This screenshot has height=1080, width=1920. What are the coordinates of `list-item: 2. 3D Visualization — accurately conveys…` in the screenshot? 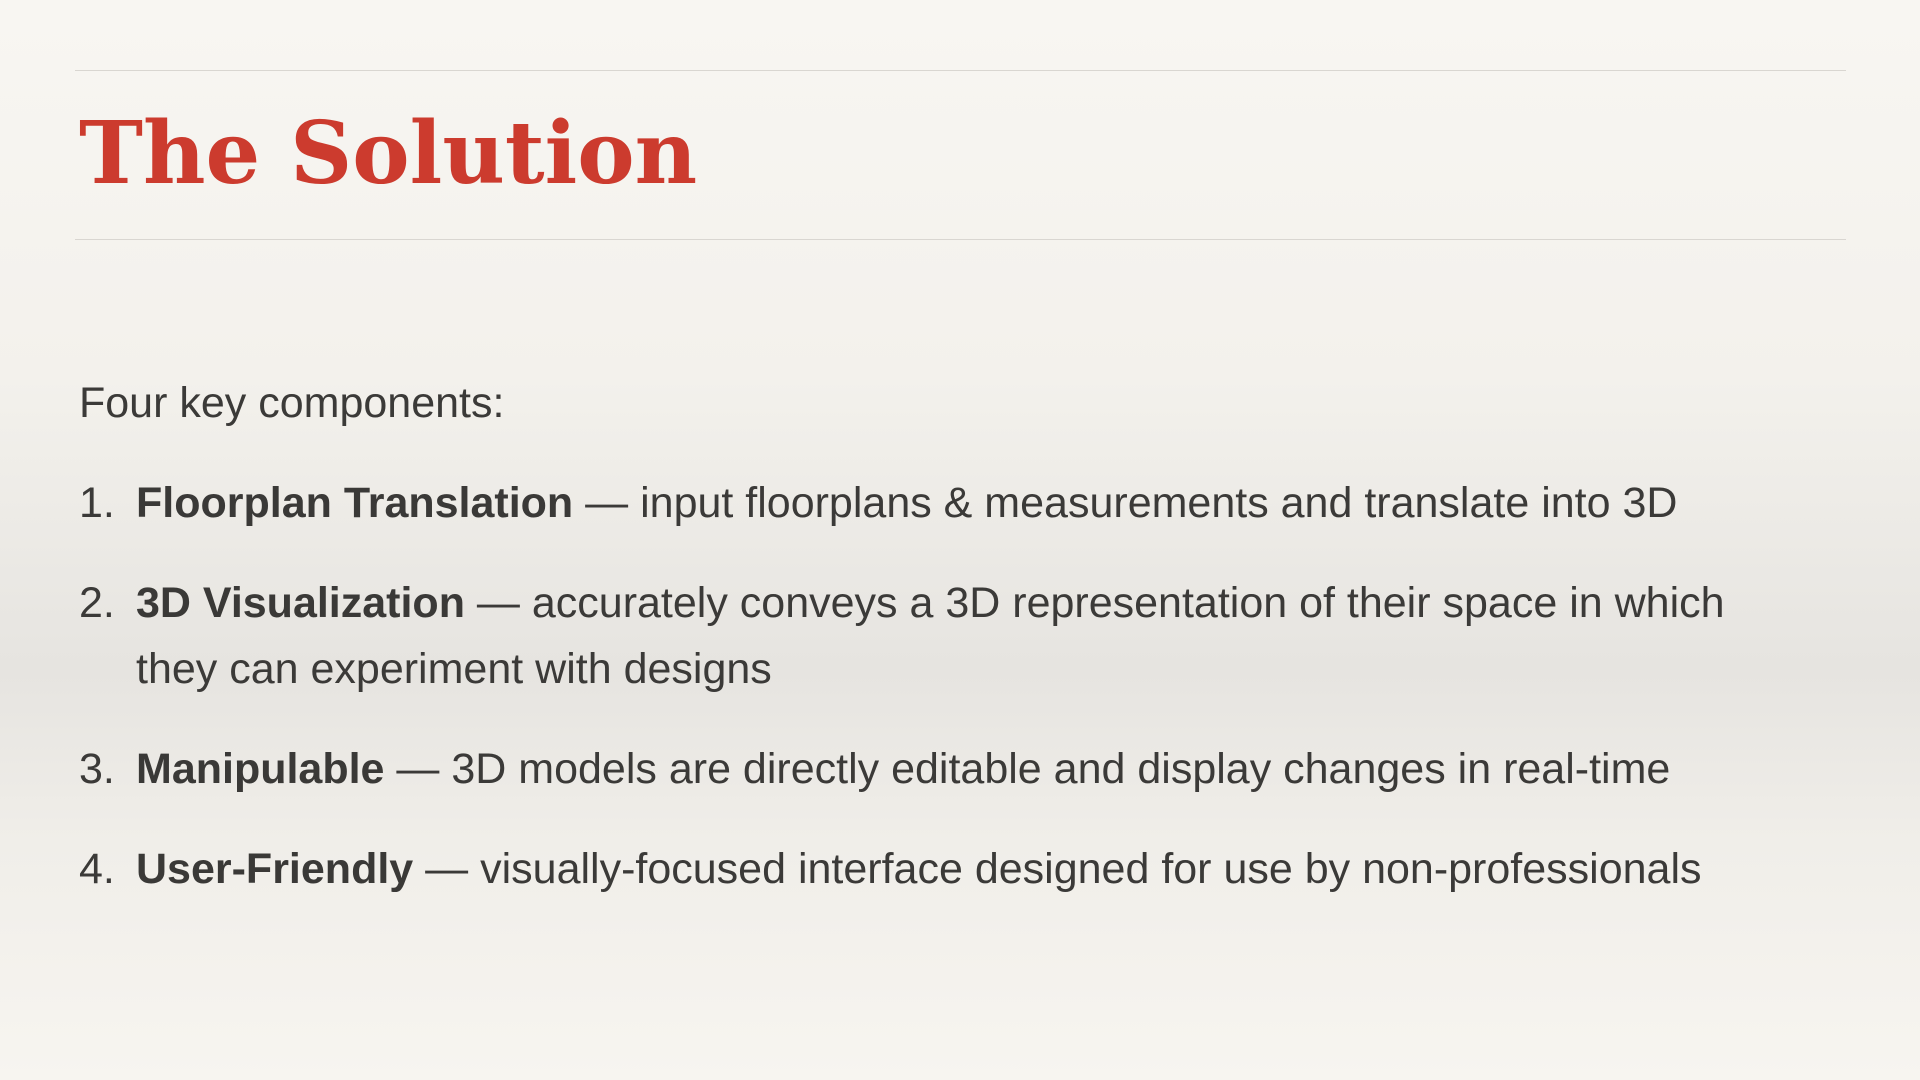 It's located at (939, 636).